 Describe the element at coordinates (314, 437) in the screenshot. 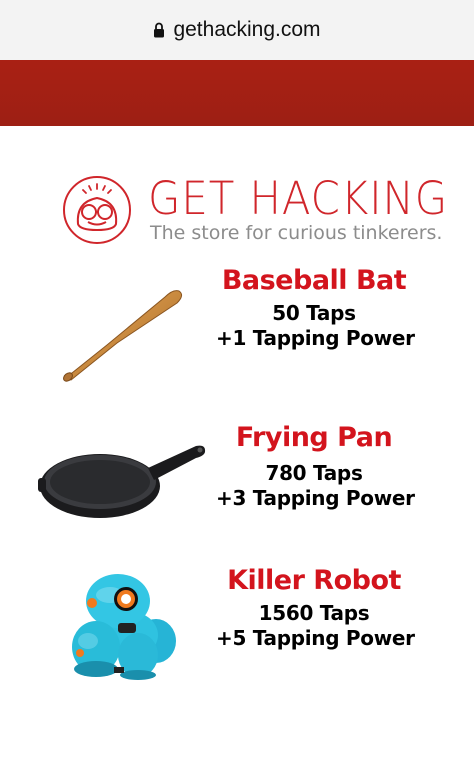

I see `item-name: Frying Pan` at that location.